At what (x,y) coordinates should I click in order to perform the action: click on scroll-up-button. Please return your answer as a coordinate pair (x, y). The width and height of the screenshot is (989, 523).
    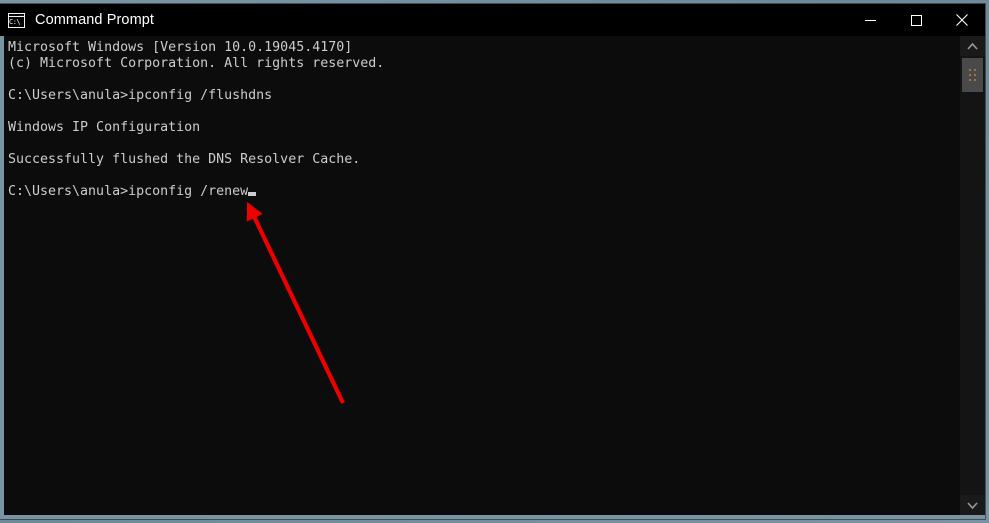
    Looking at the image, I should click on (972, 46).